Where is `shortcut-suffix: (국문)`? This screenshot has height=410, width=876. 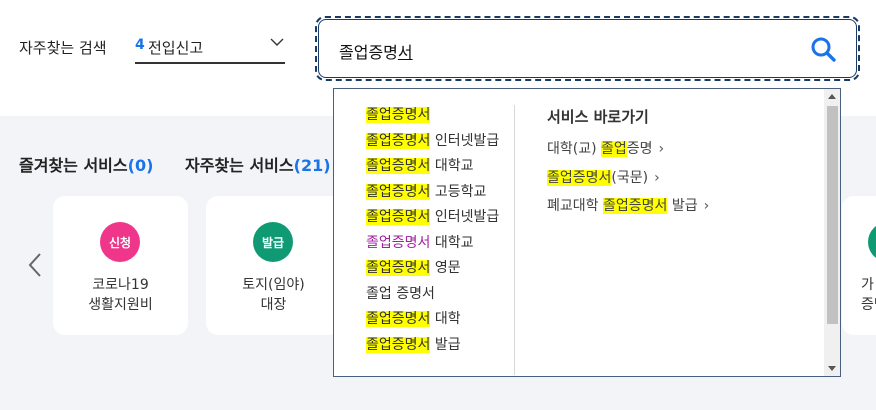 shortcut-suffix: (국문) is located at coordinates (630, 177).